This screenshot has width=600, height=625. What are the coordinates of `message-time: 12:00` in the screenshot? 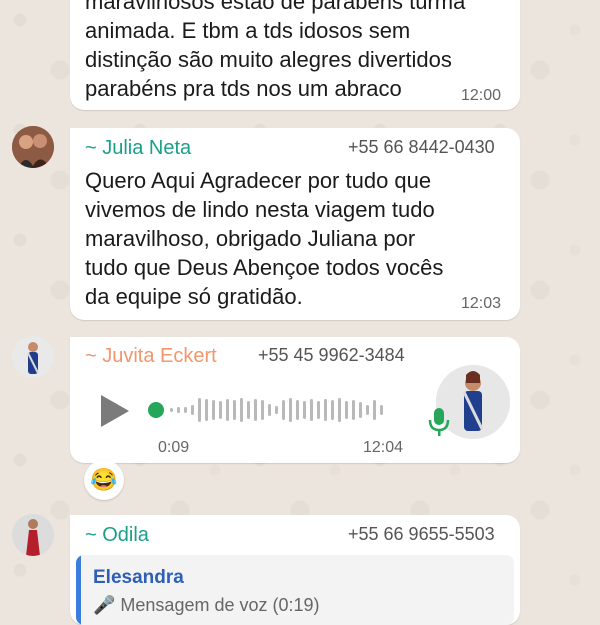 It's located at (481, 95).